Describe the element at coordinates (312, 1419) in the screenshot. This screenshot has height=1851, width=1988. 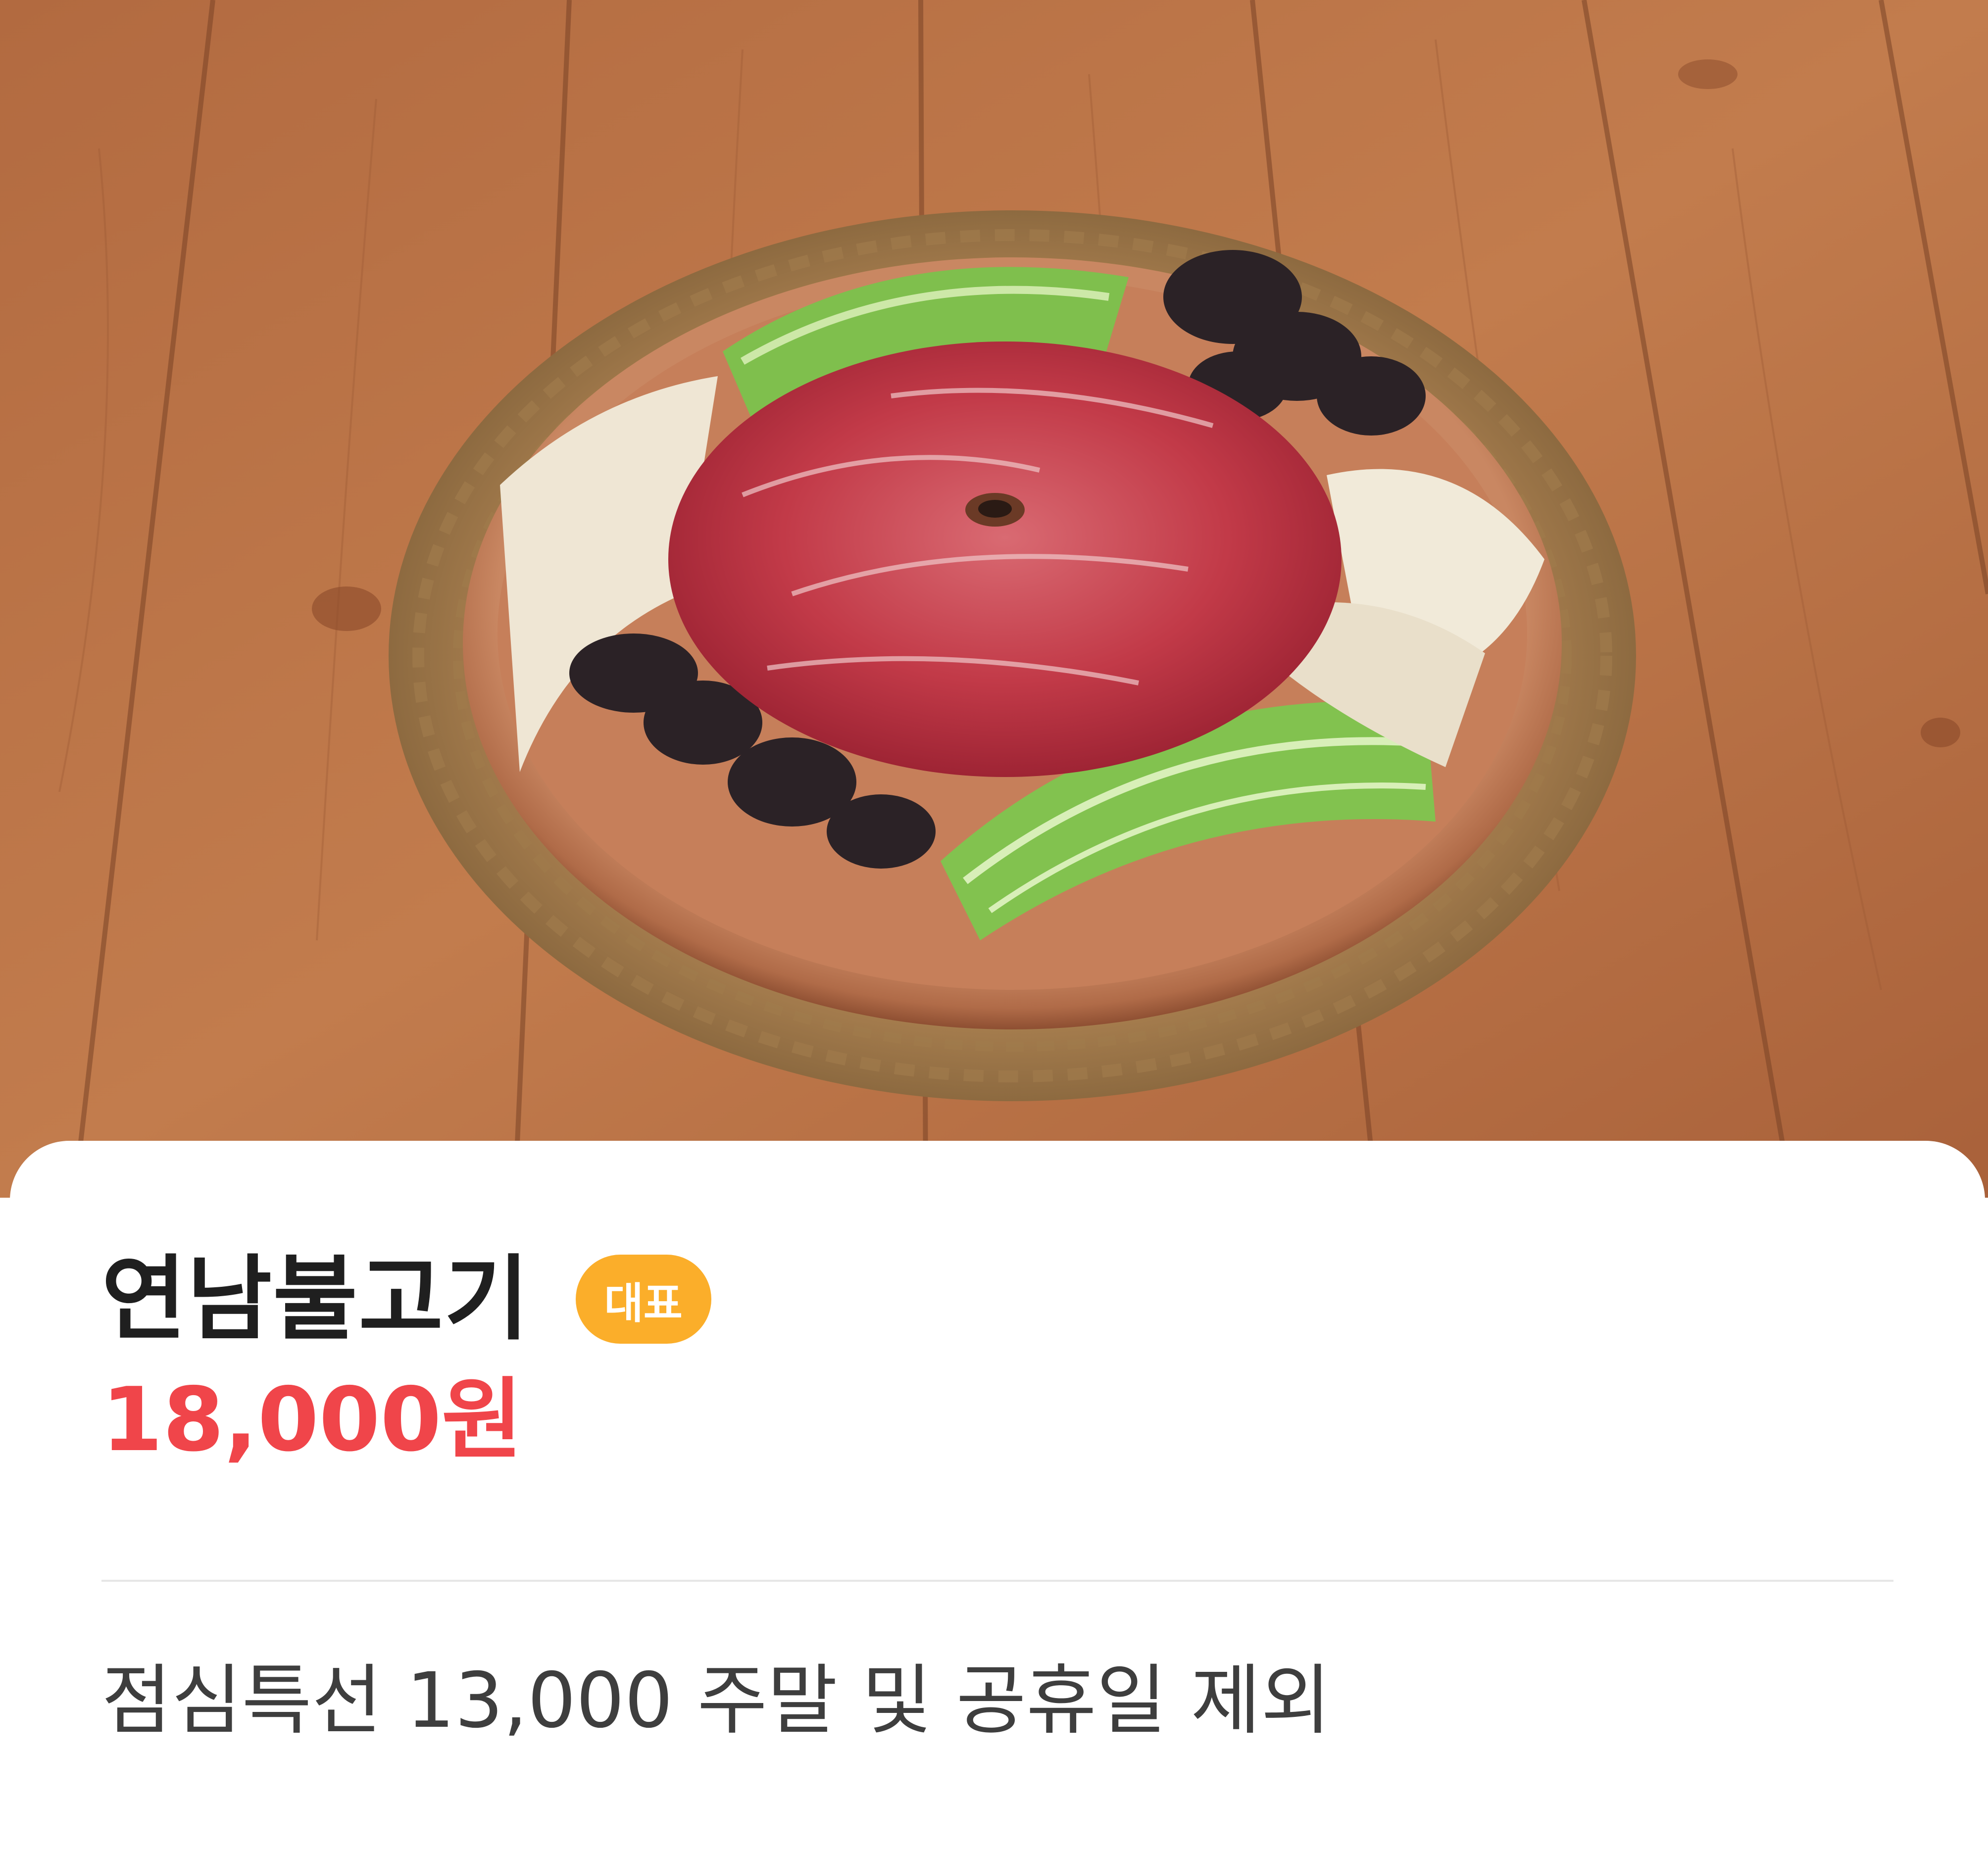
I see `menu-price: 18,000원` at that location.